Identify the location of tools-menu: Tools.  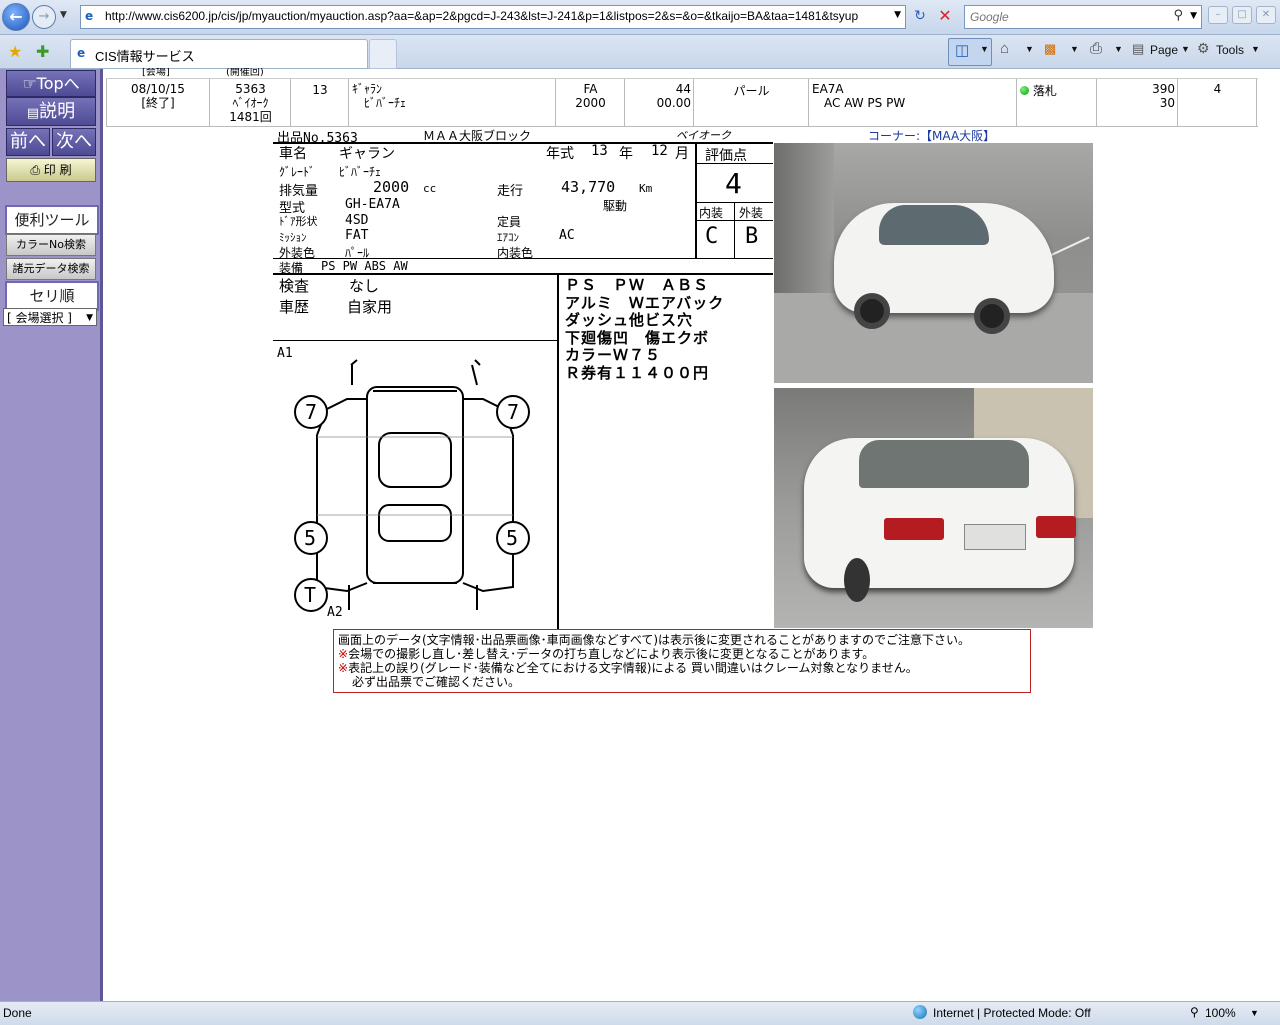
(1230, 50).